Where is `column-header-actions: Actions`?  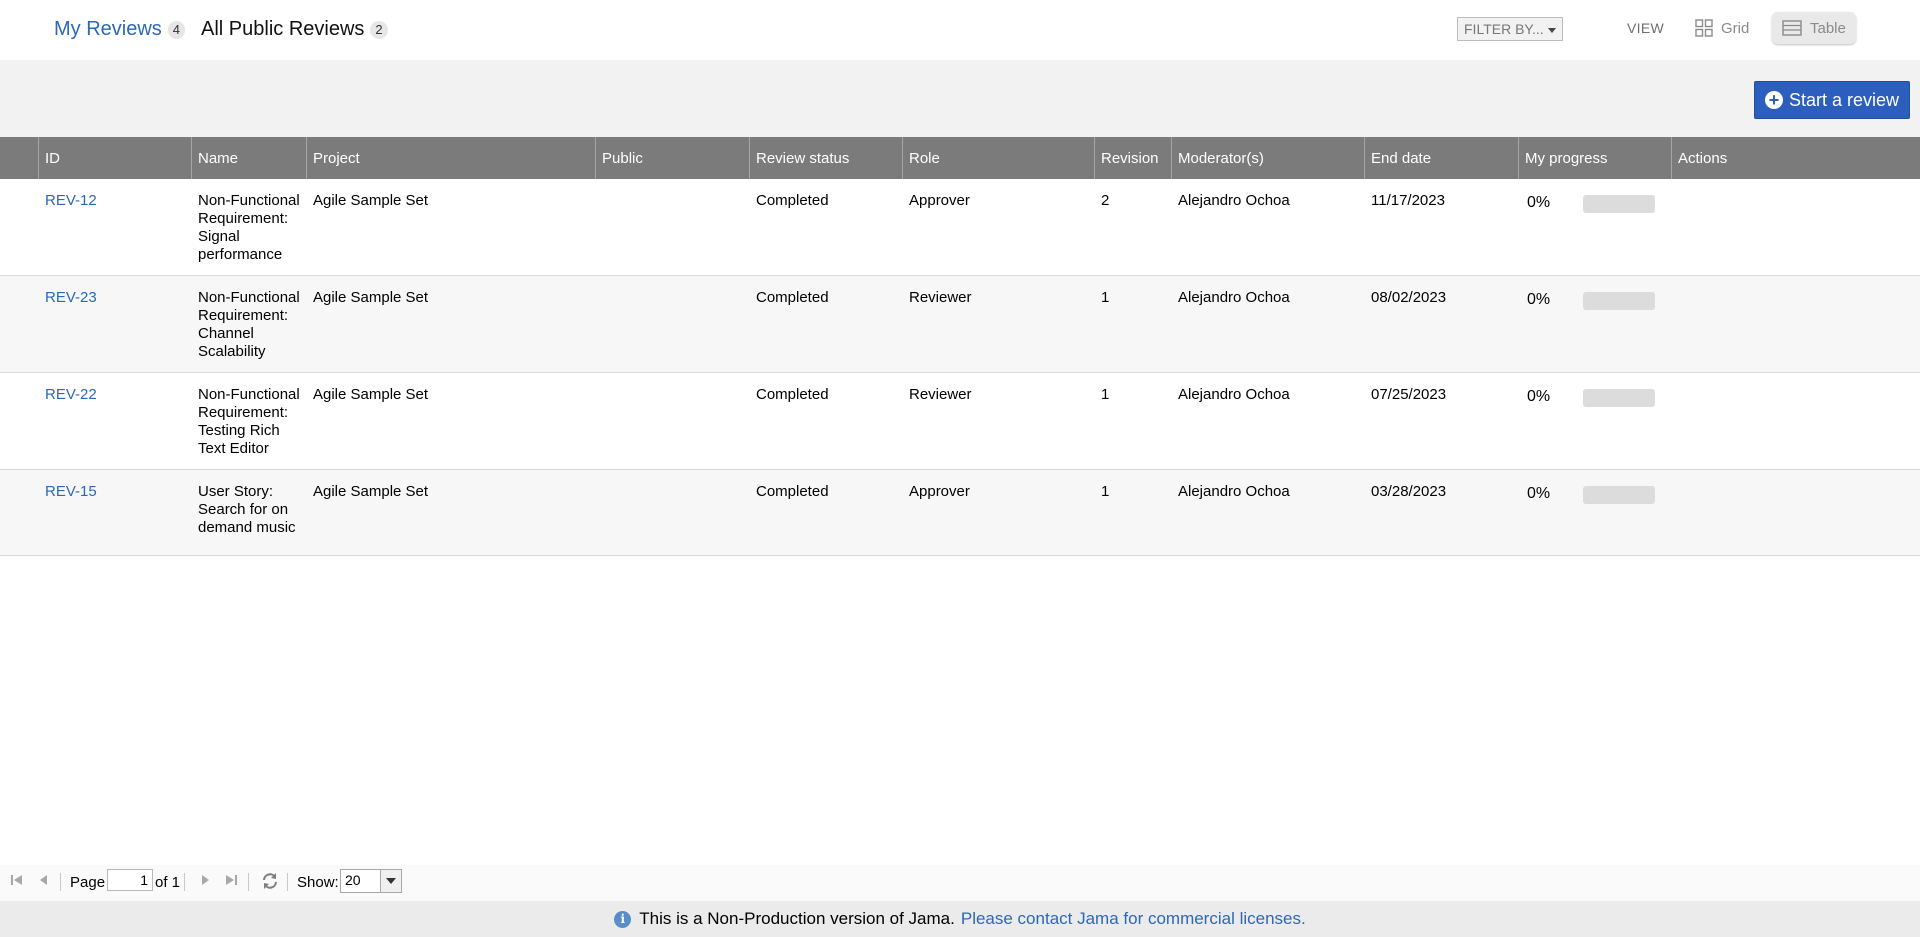 column-header-actions: Actions is located at coordinates (1796, 158).